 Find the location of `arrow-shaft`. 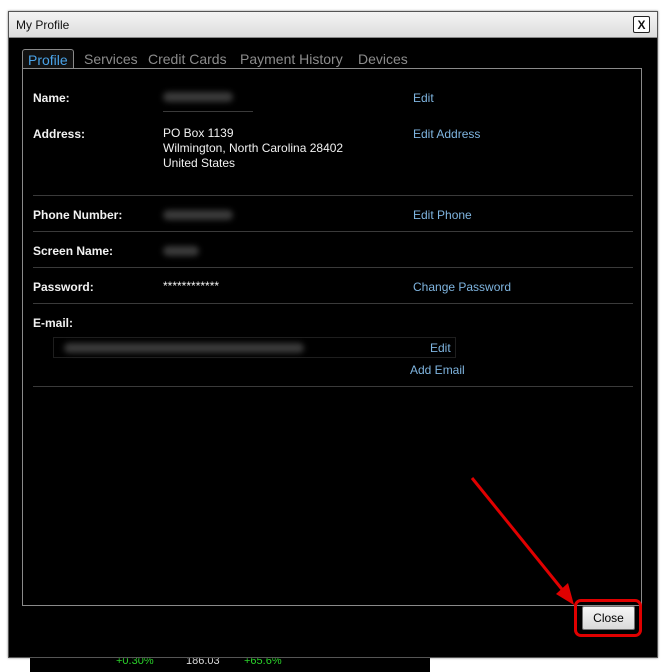

arrow-shaft is located at coordinates (518, 535).